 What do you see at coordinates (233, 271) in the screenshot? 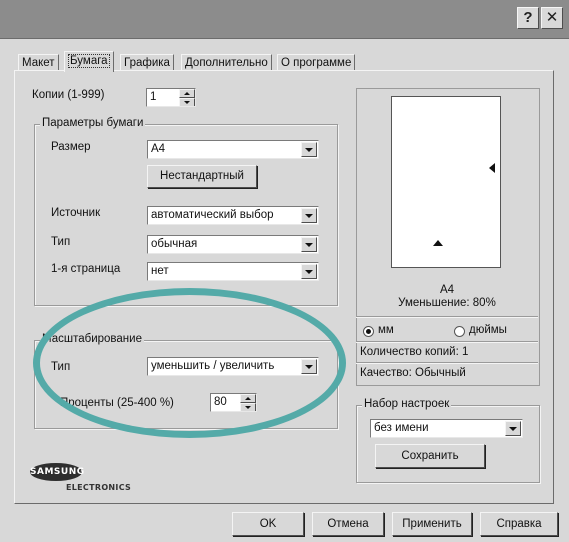
I see `first-page-select: нет` at bounding box center [233, 271].